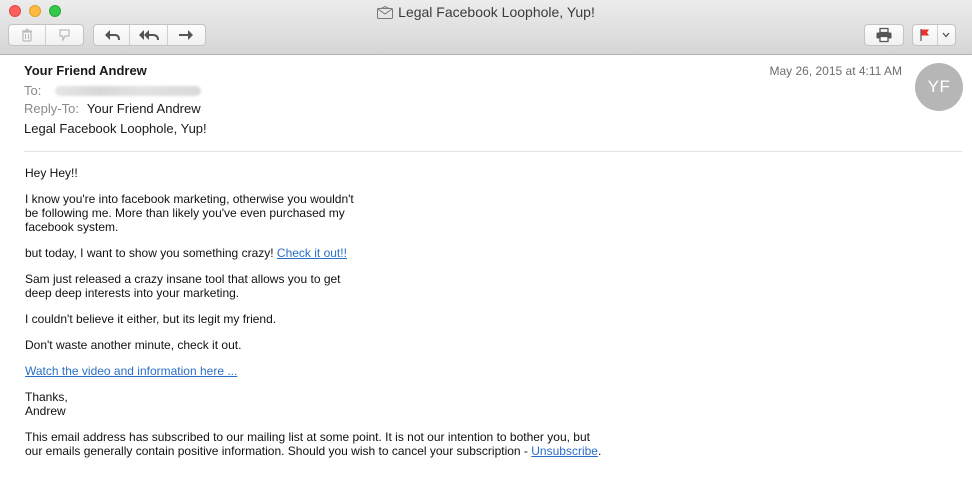  Describe the element at coordinates (564, 451) in the screenshot. I see `unsubscribe-link: Unsubscribe` at that location.